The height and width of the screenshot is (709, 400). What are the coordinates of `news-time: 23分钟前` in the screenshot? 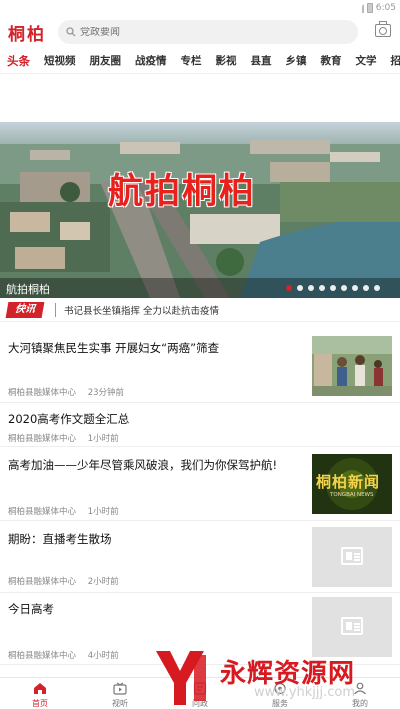 It's located at (106, 393).